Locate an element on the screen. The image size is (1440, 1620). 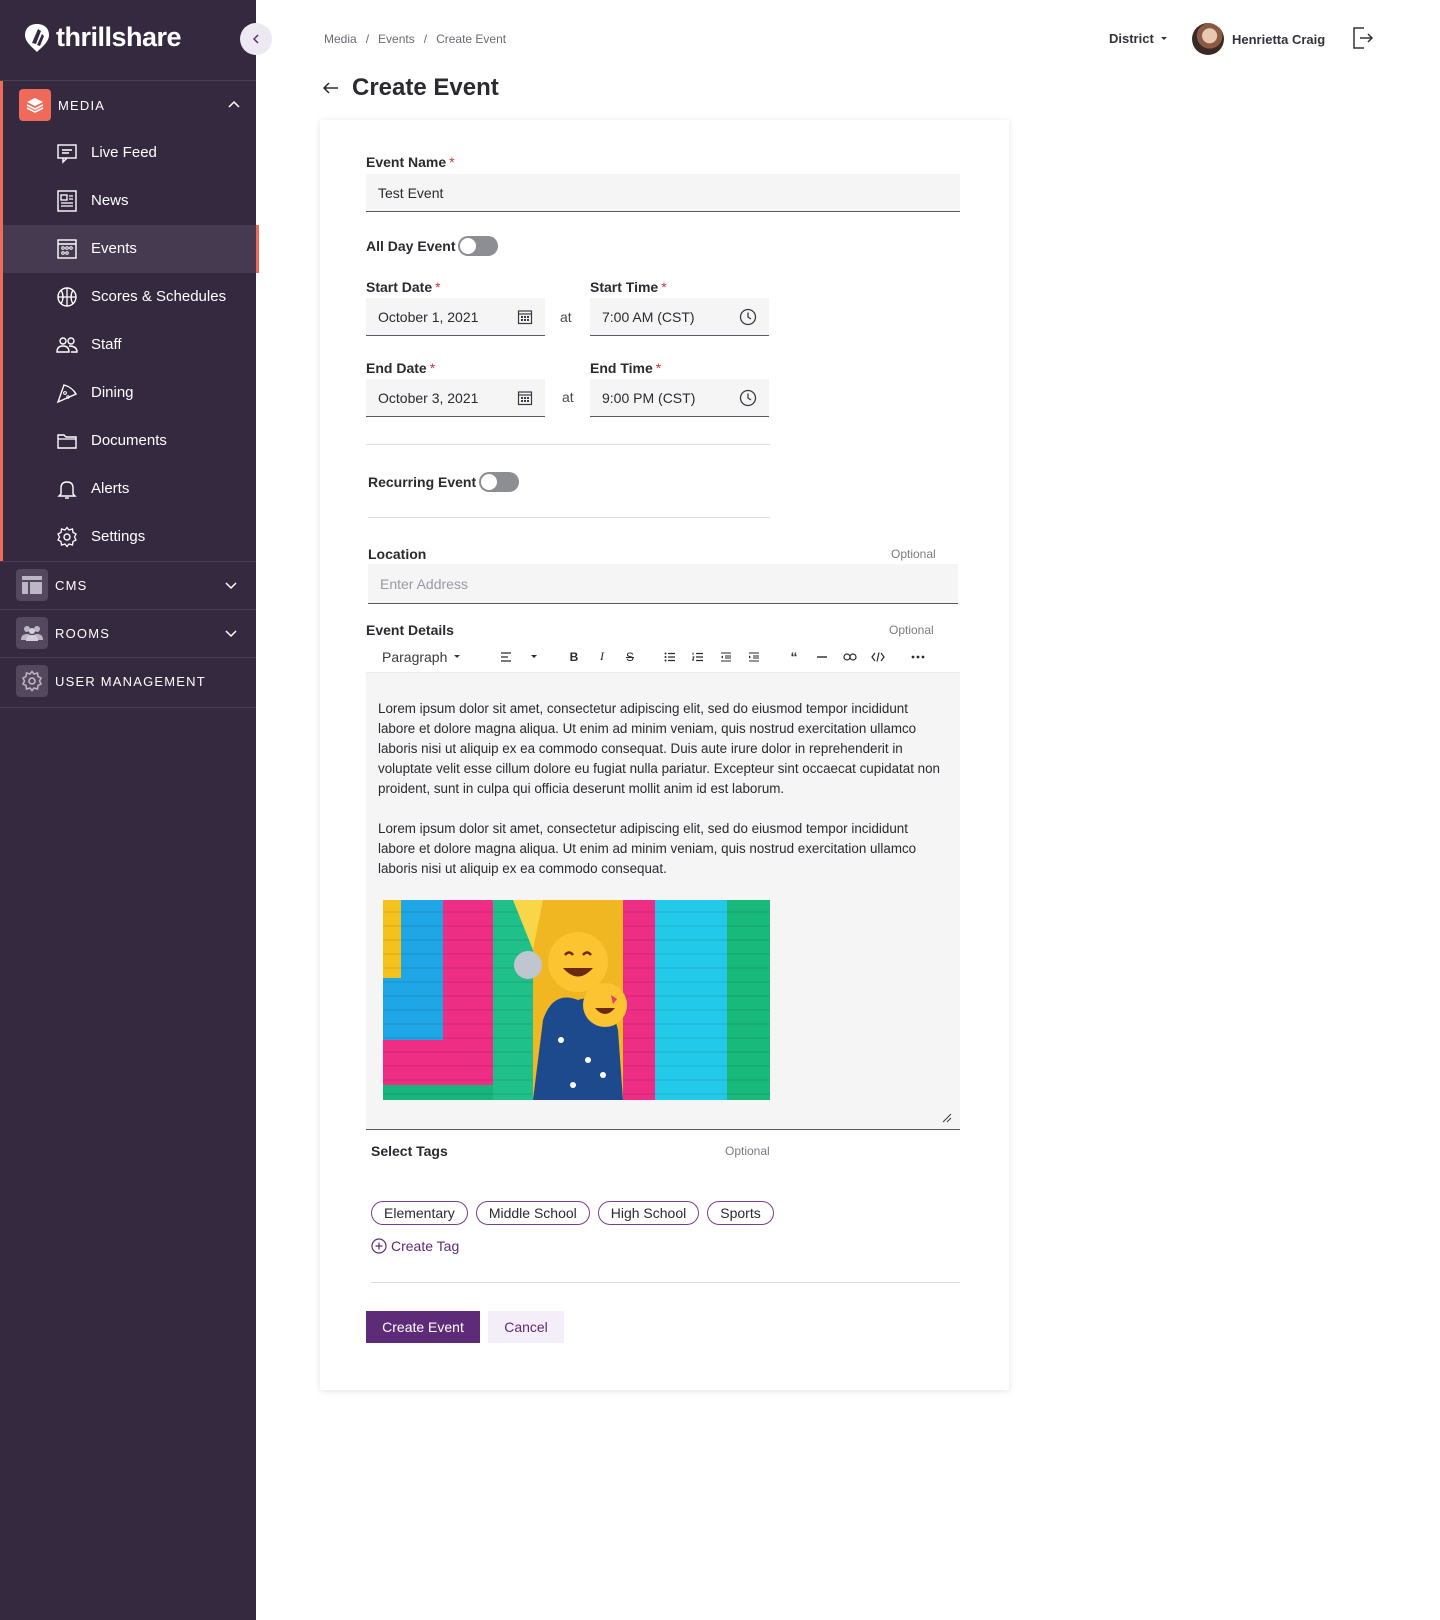
location-label: Location is located at coordinates (397, 554).